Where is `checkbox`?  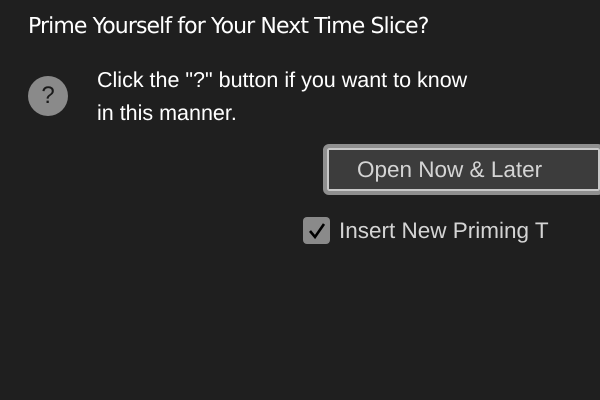 checkbox is located at coordinates (316, 230).